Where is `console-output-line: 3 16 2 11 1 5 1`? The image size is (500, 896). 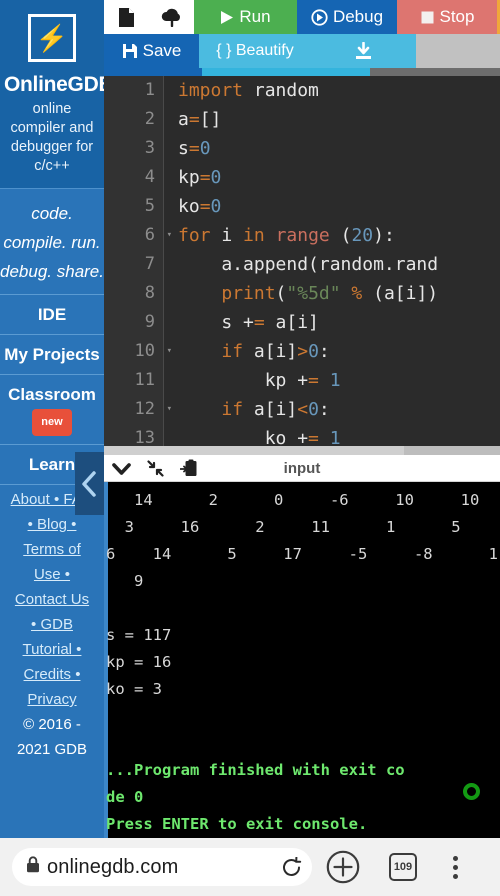 console-output-line: 3 16 2 11 1 5 1 is located at coordinates (303, 527).